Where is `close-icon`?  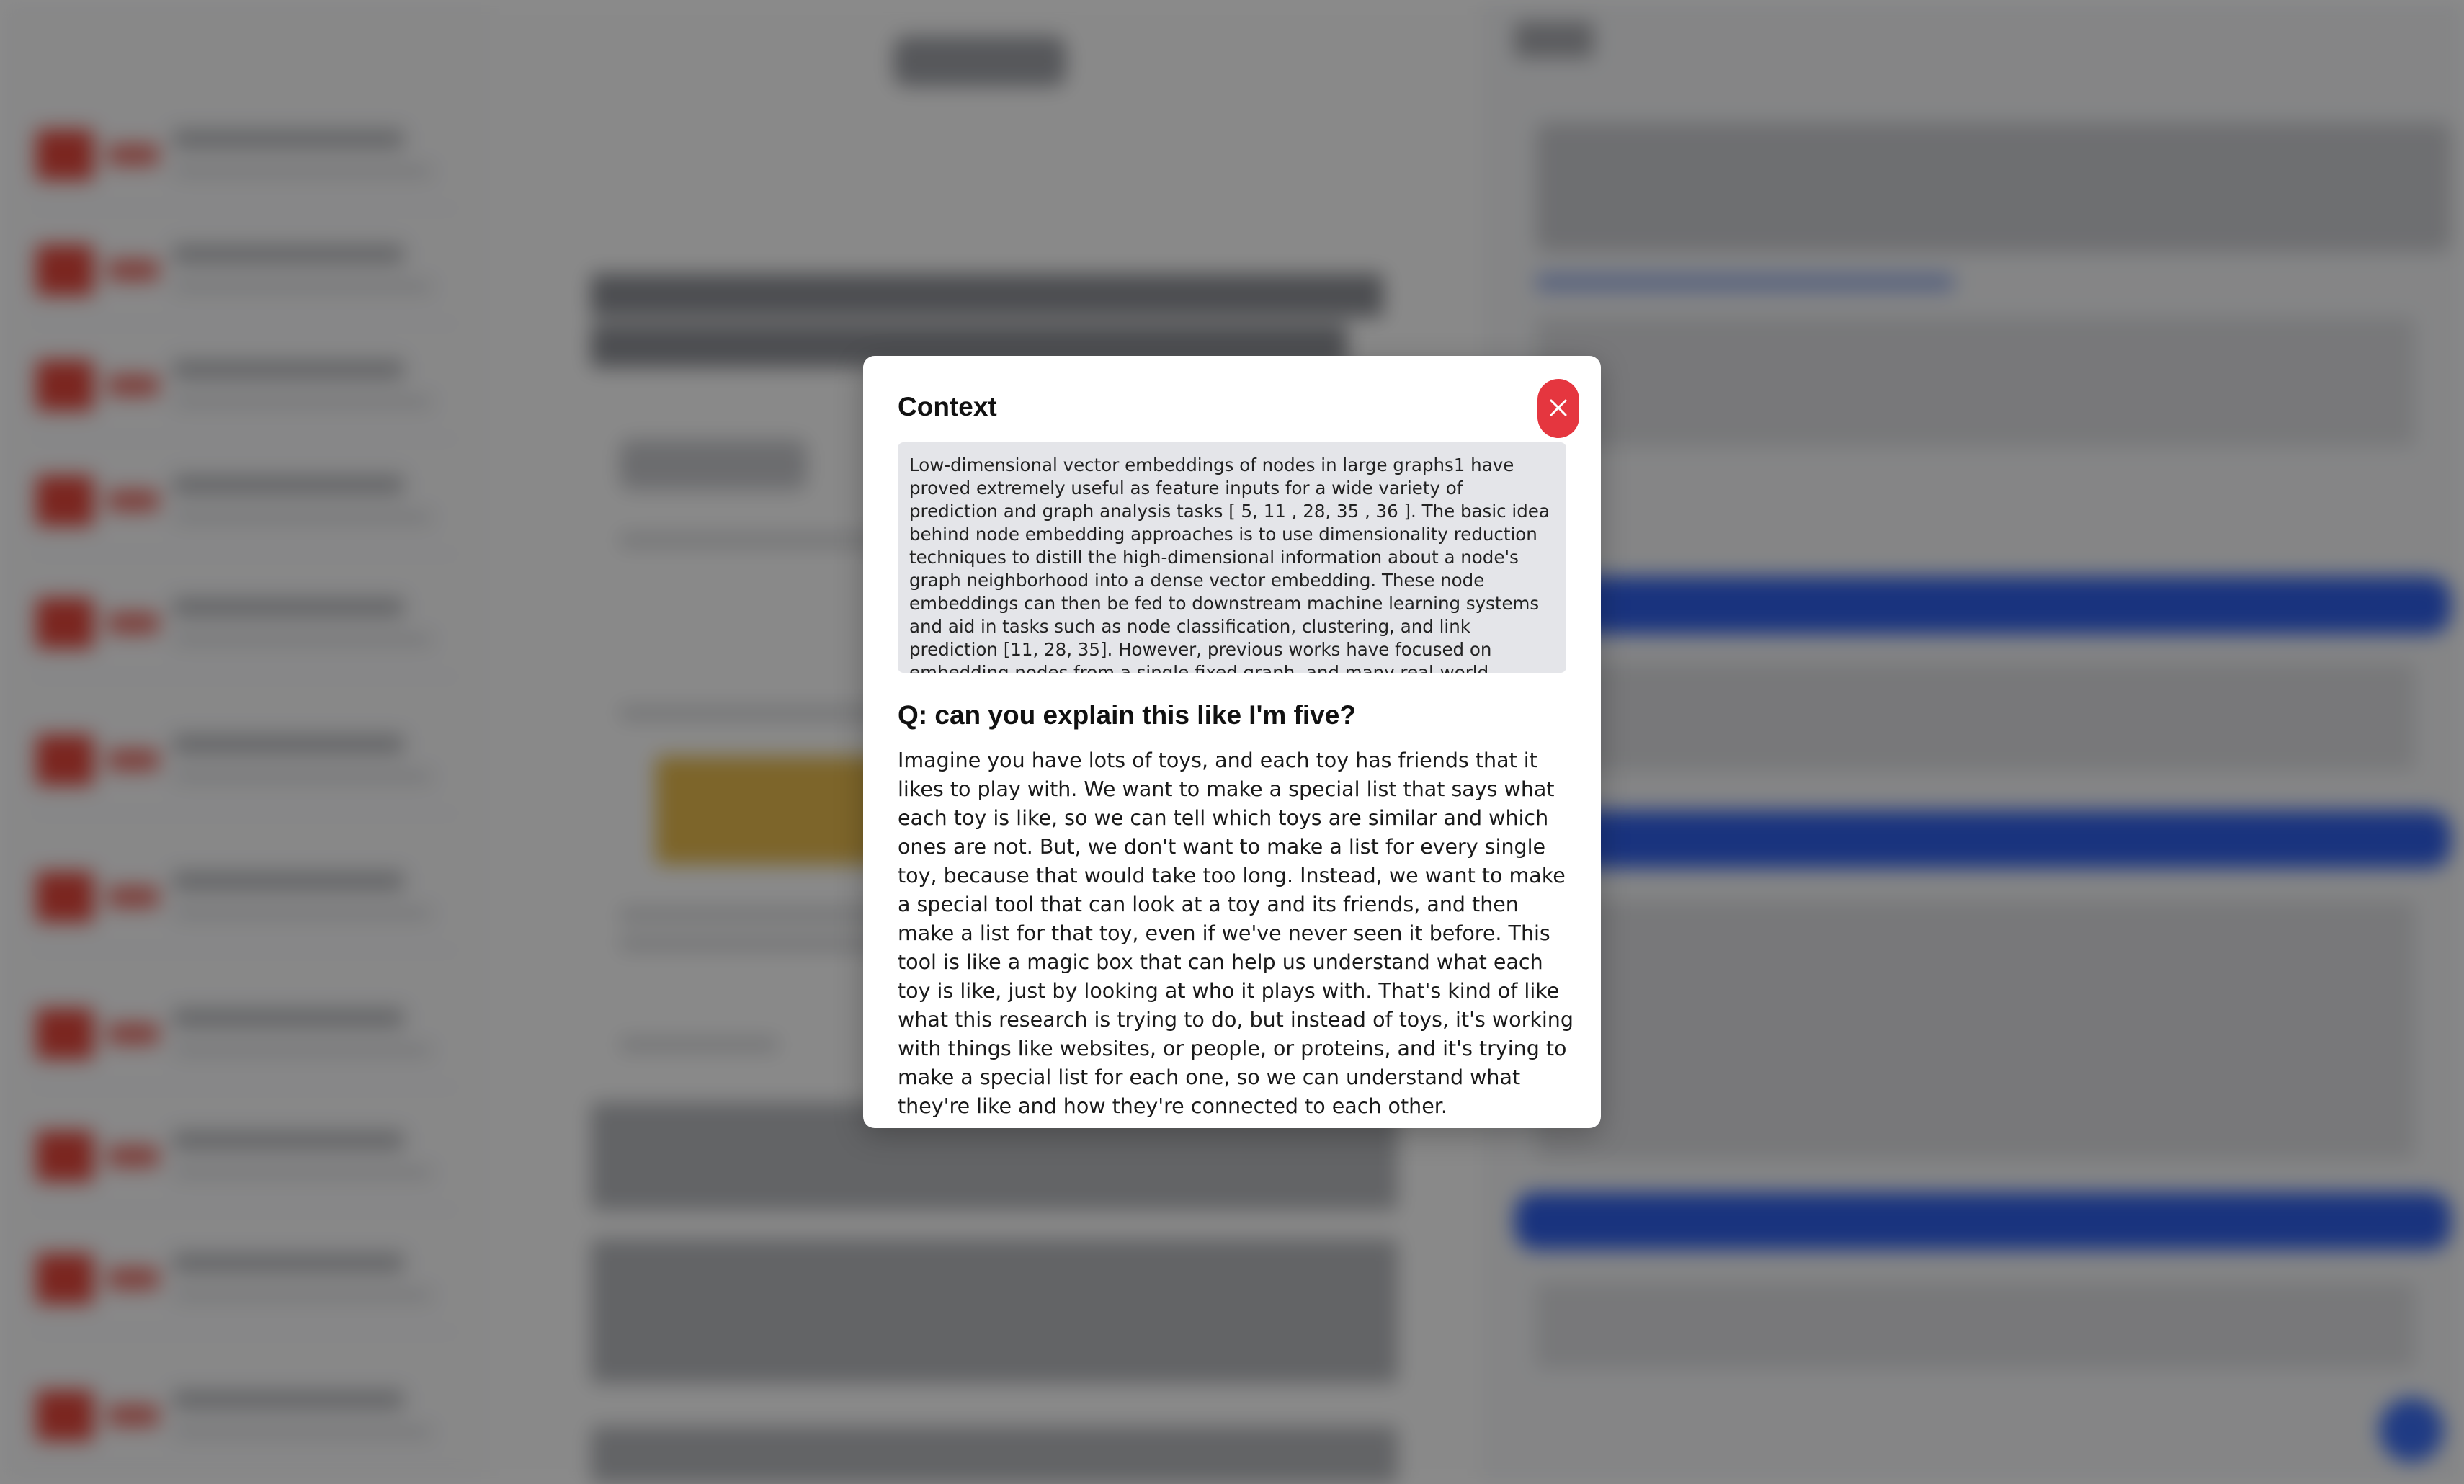
close-icon is located at coordinates (1558, 408).